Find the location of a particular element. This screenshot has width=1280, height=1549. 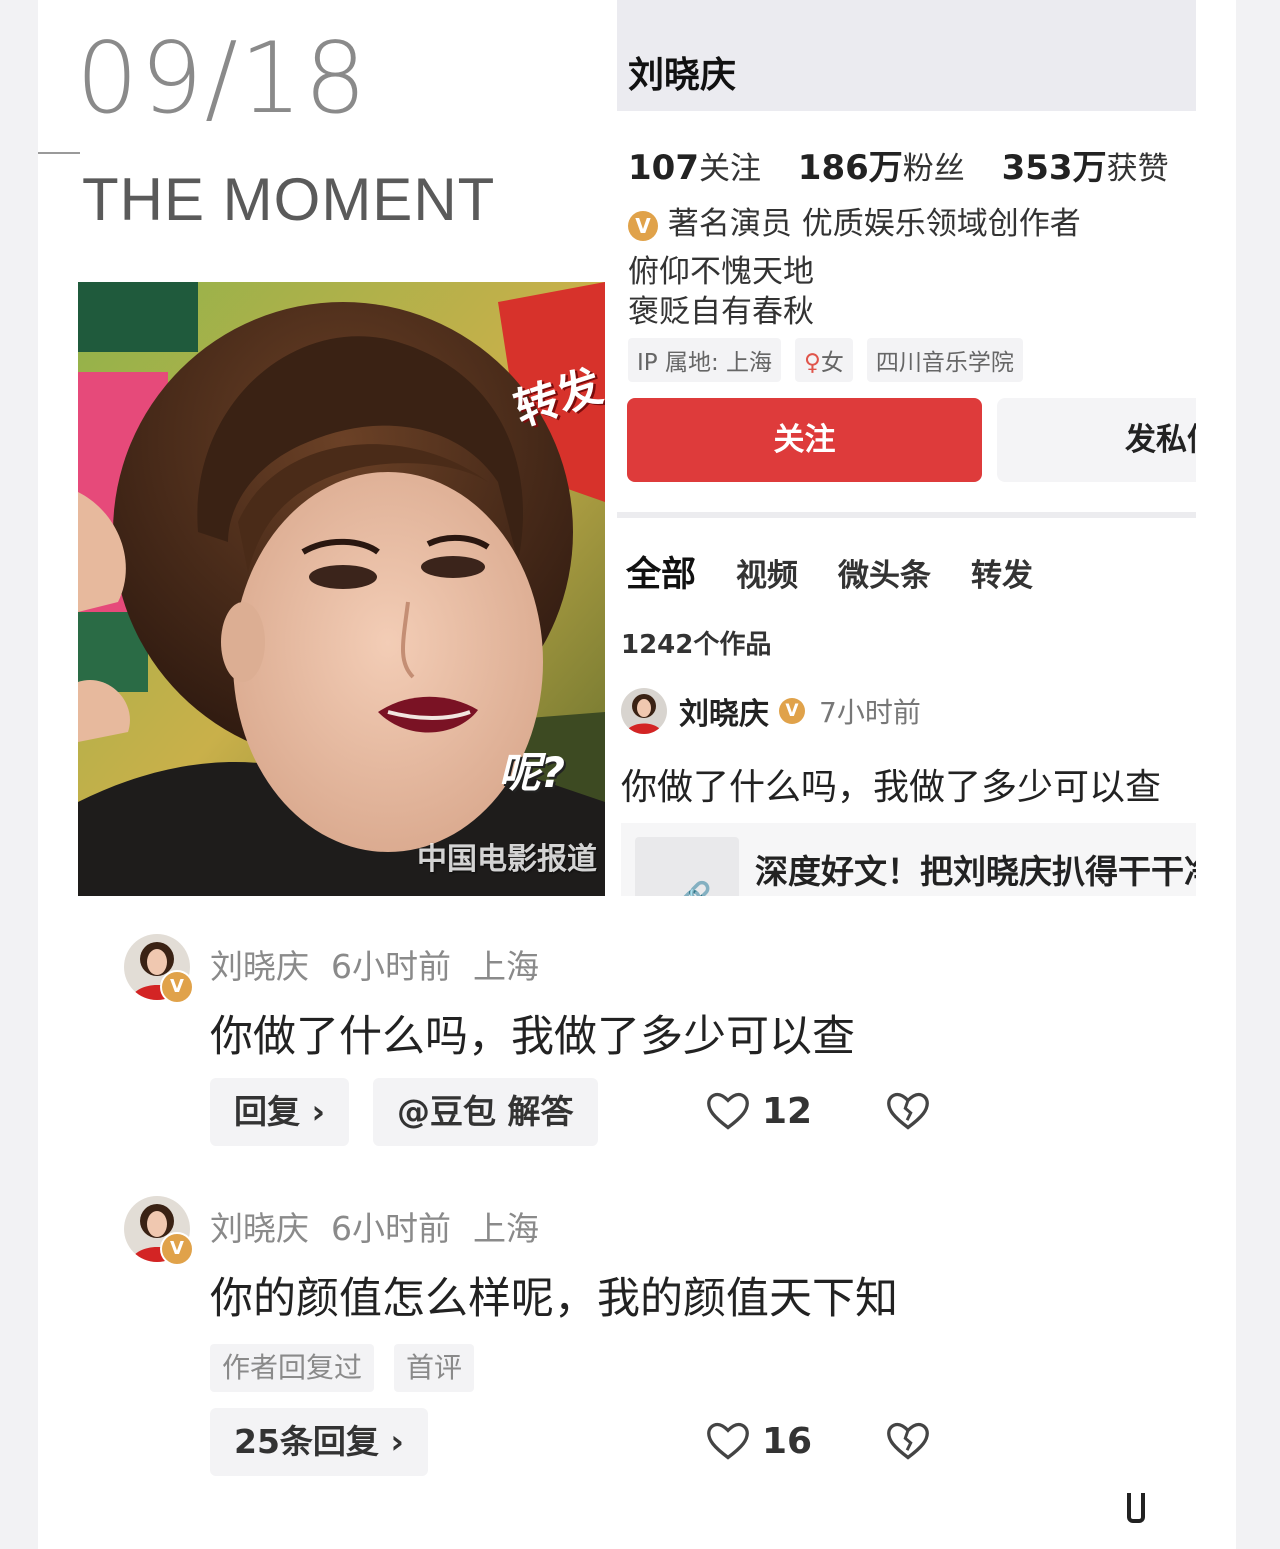

view-replies-button: 25条回复 › is located at coordinates (319, 1442).